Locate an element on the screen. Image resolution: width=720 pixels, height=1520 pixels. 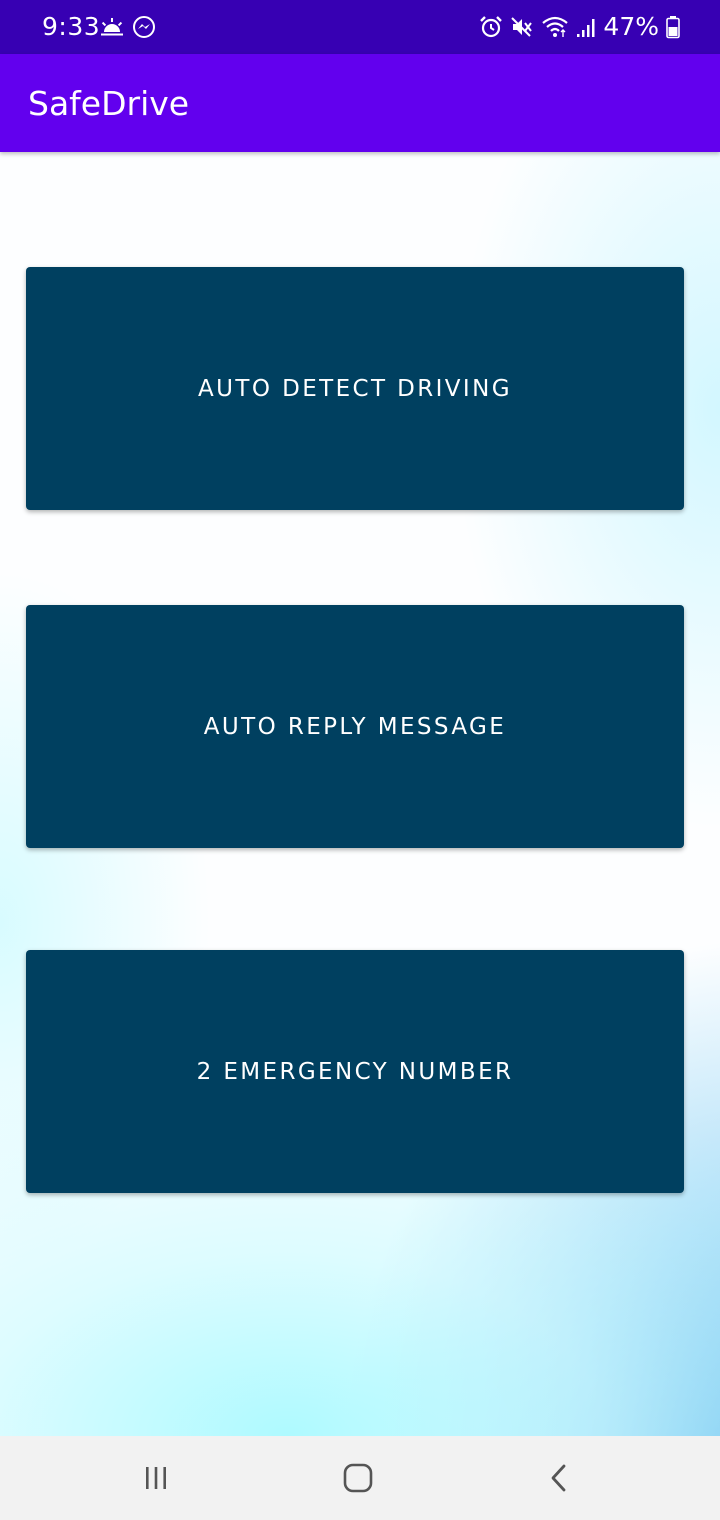
status-time: 9:33 is located at coordinates (71, 26).